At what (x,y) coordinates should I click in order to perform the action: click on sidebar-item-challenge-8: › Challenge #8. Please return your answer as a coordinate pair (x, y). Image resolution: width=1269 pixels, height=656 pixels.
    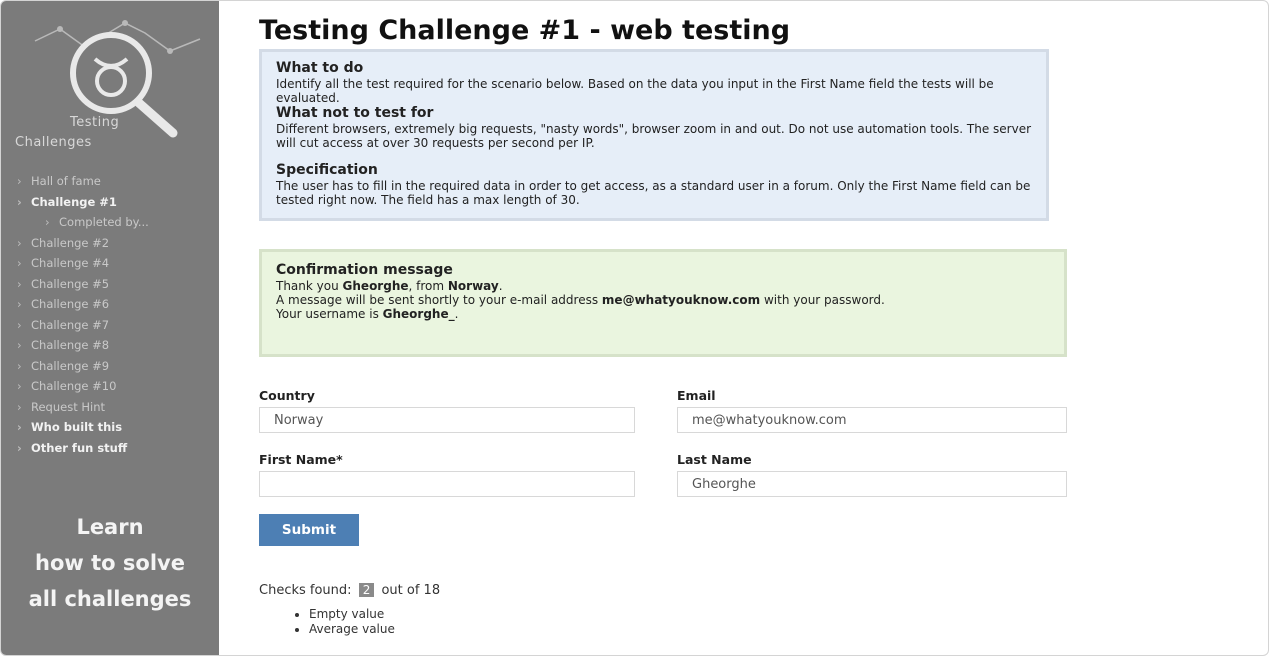
    Looking at the image, I should click on (115, 345).